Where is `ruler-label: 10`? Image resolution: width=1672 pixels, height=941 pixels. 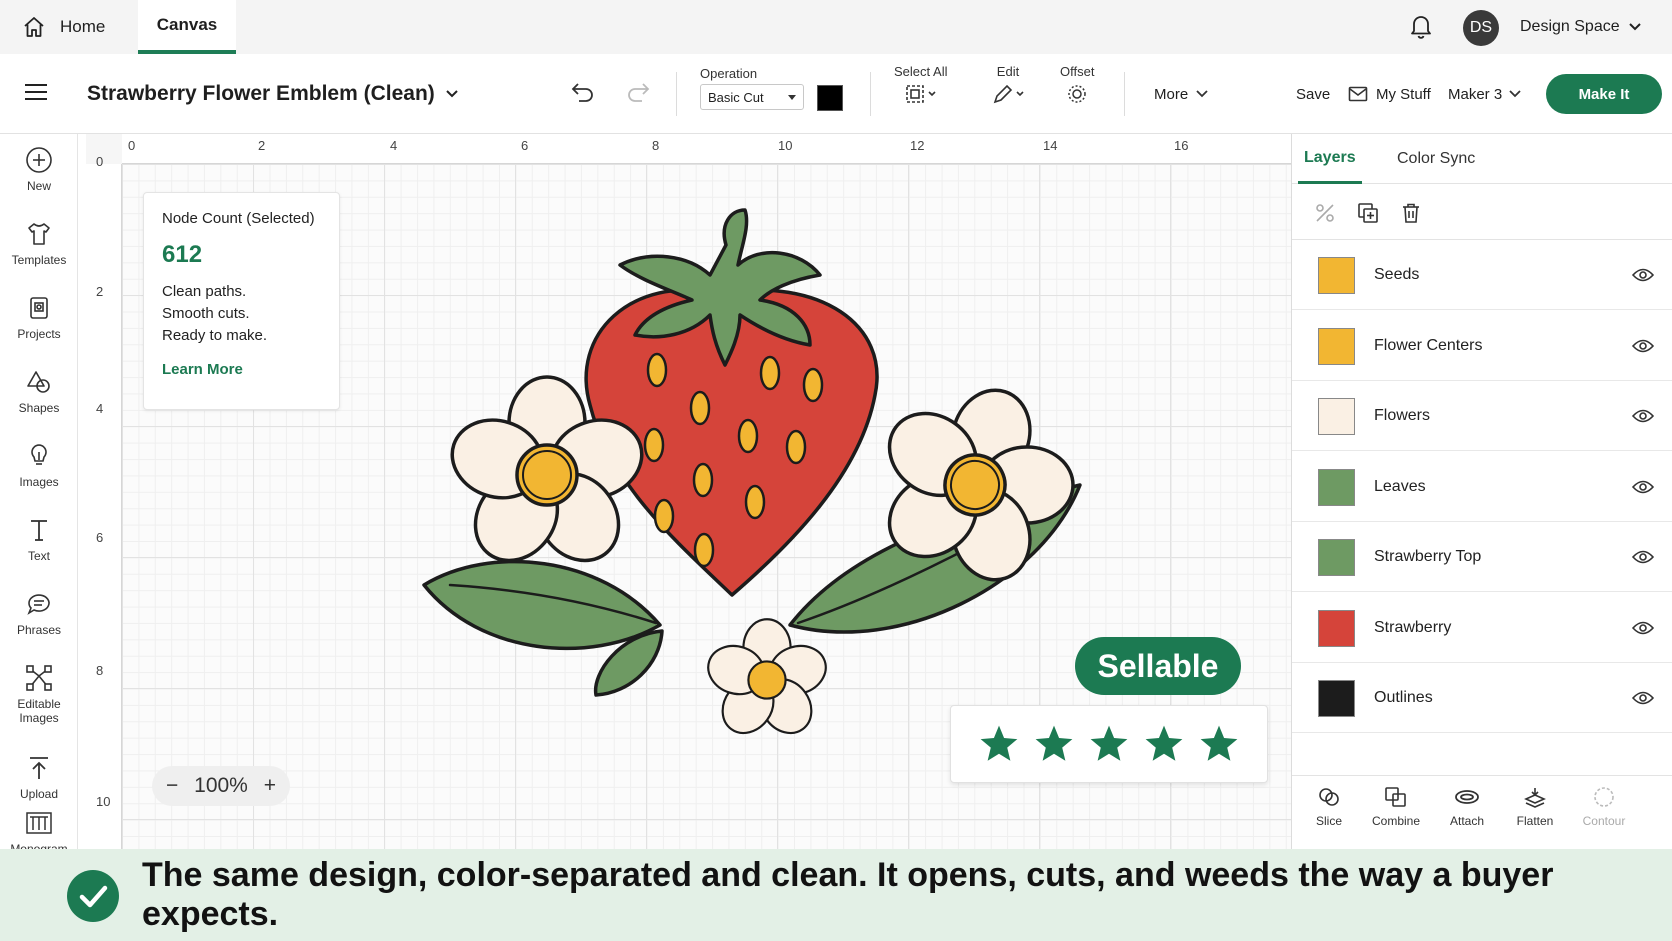
ruler-label: 10 is located at coordinates (785, 145).